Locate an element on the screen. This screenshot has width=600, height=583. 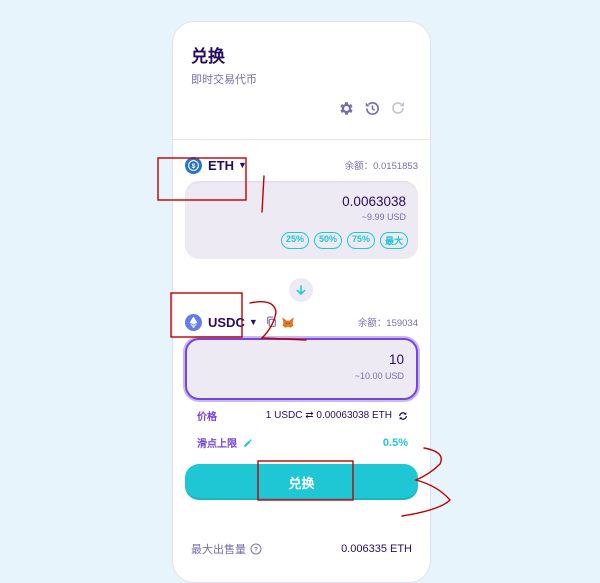
from-token-selector: $ ETH ▼ is located at coordinates (216, 165).